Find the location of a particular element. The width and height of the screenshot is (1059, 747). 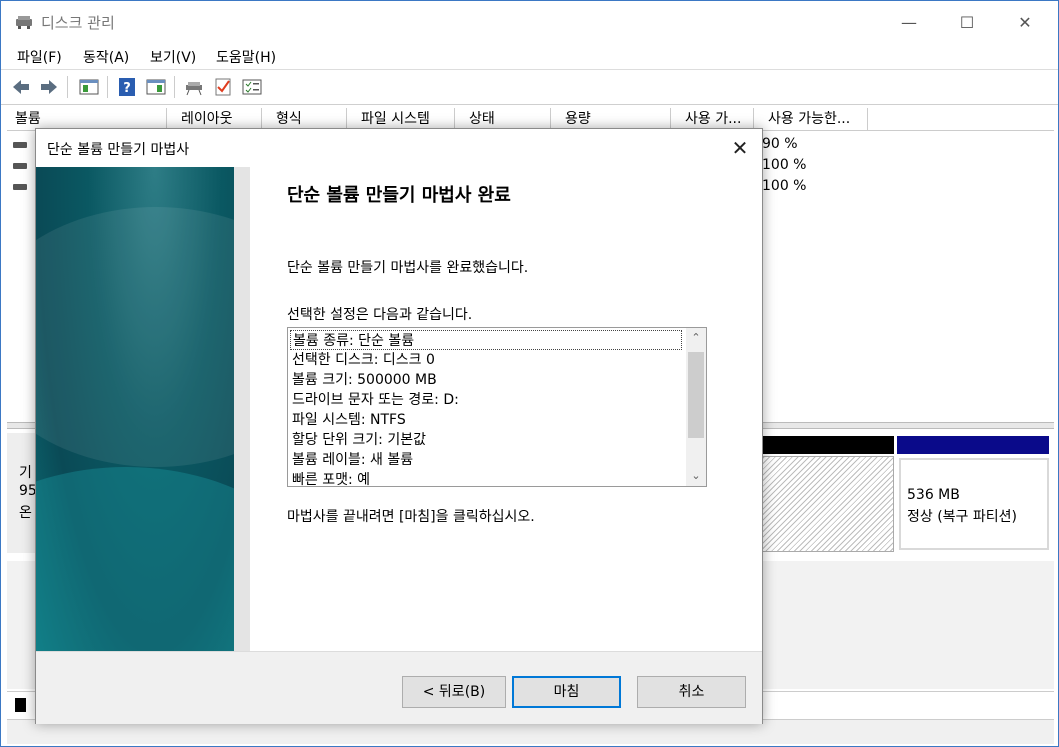

close-button: ✕ is located at coordinates (1025, 22).